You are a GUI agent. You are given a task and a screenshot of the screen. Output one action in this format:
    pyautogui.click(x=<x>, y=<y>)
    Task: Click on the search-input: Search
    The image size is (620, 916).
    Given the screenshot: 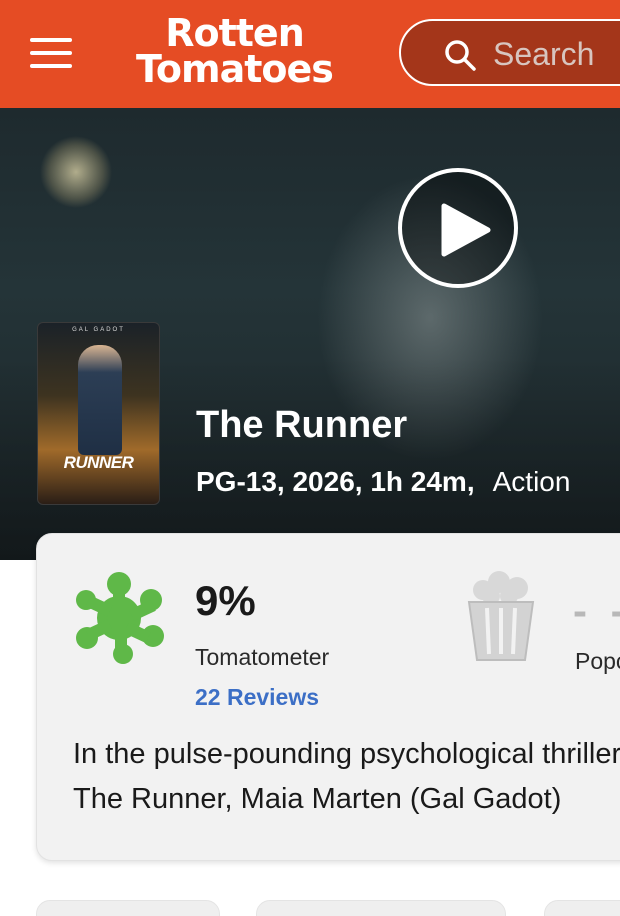 What is the action you would take?
    pyautogui.click(x=509, y=52)
    